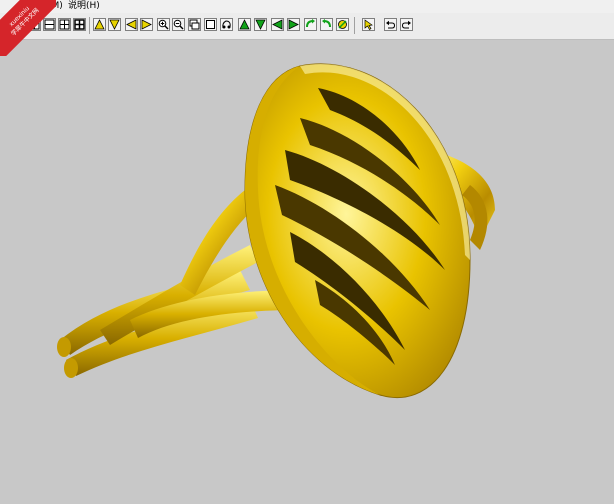 The image size is (614, 504). I want to click on four-view-bold-button, so click(79, 24).